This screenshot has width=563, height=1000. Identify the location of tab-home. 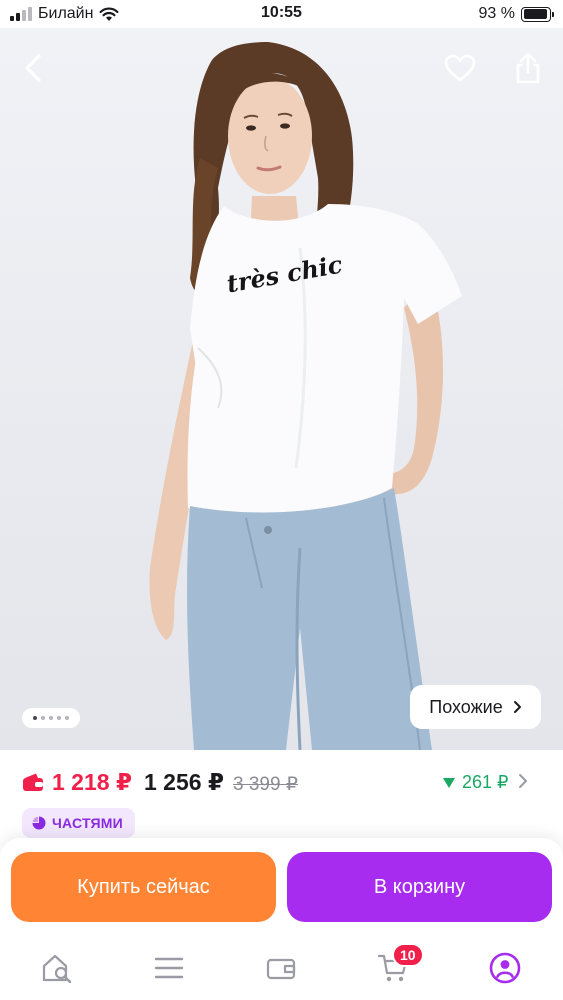
(57, 968).